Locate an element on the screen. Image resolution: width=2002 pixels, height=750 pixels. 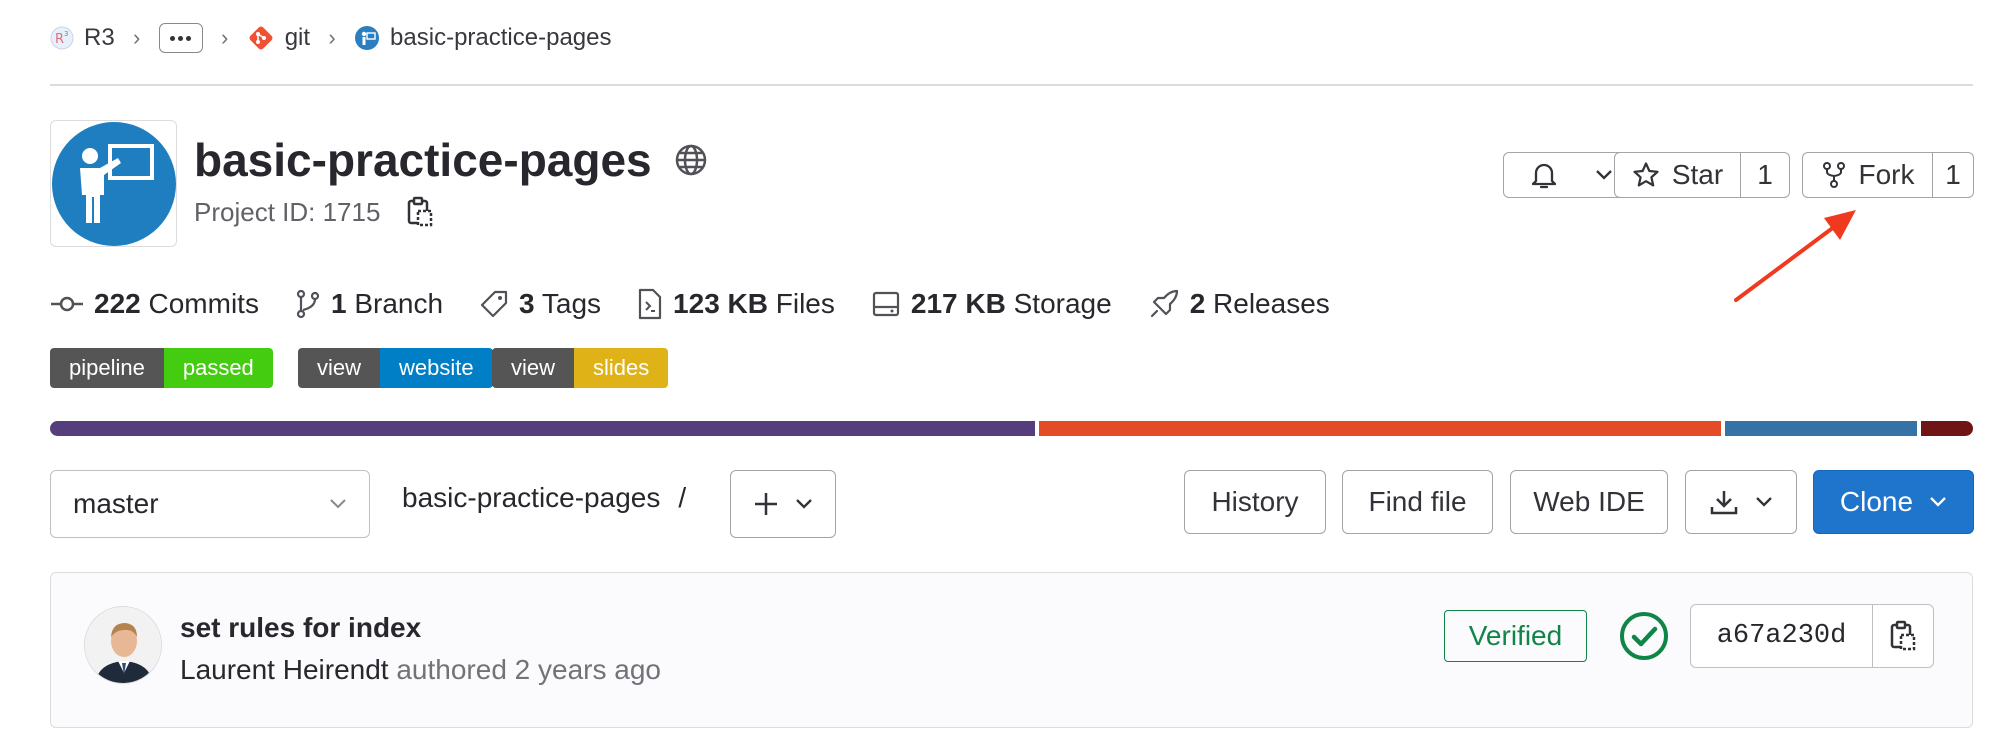
stat-label: Tags is located at coordinates (571, 303).